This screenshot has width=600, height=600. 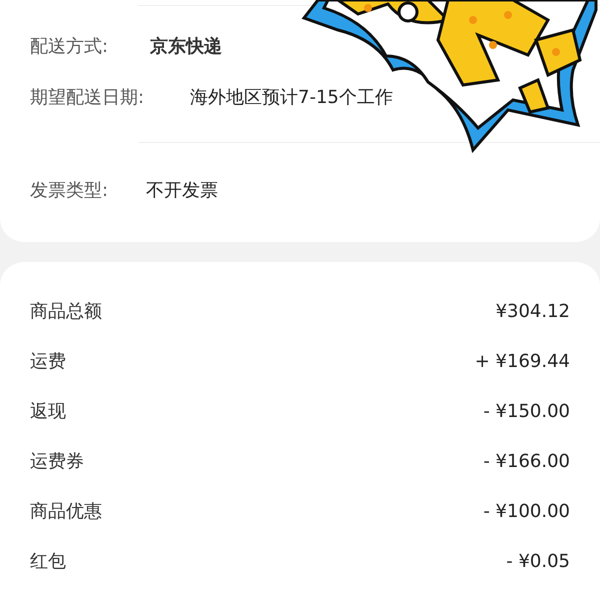 What do you see at coordinates (48, 412) in the screenshot?
I see `summary-label: 返现` at bounding box center [48, 412].